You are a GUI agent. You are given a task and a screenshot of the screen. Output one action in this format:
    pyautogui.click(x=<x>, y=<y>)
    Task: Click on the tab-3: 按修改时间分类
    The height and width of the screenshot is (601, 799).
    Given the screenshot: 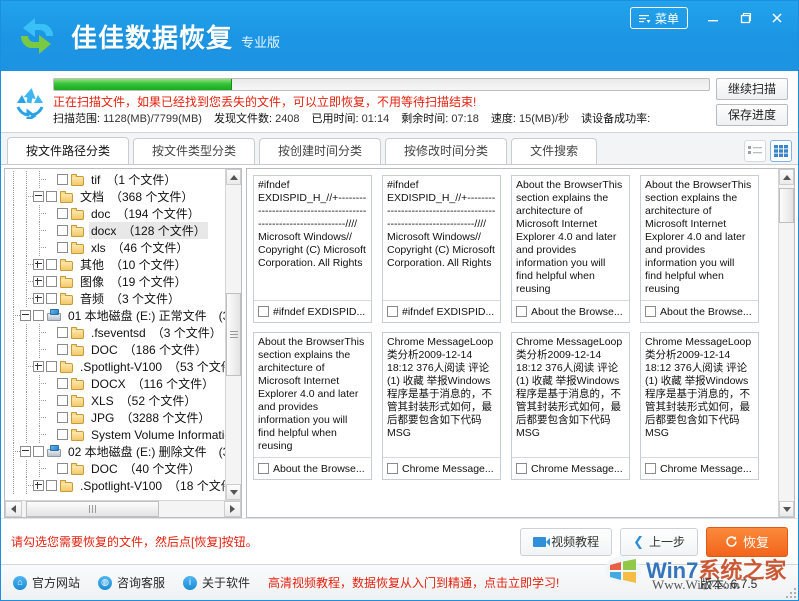 What is the action you would take?
    pyautogui.click(x=446, y=151)
    